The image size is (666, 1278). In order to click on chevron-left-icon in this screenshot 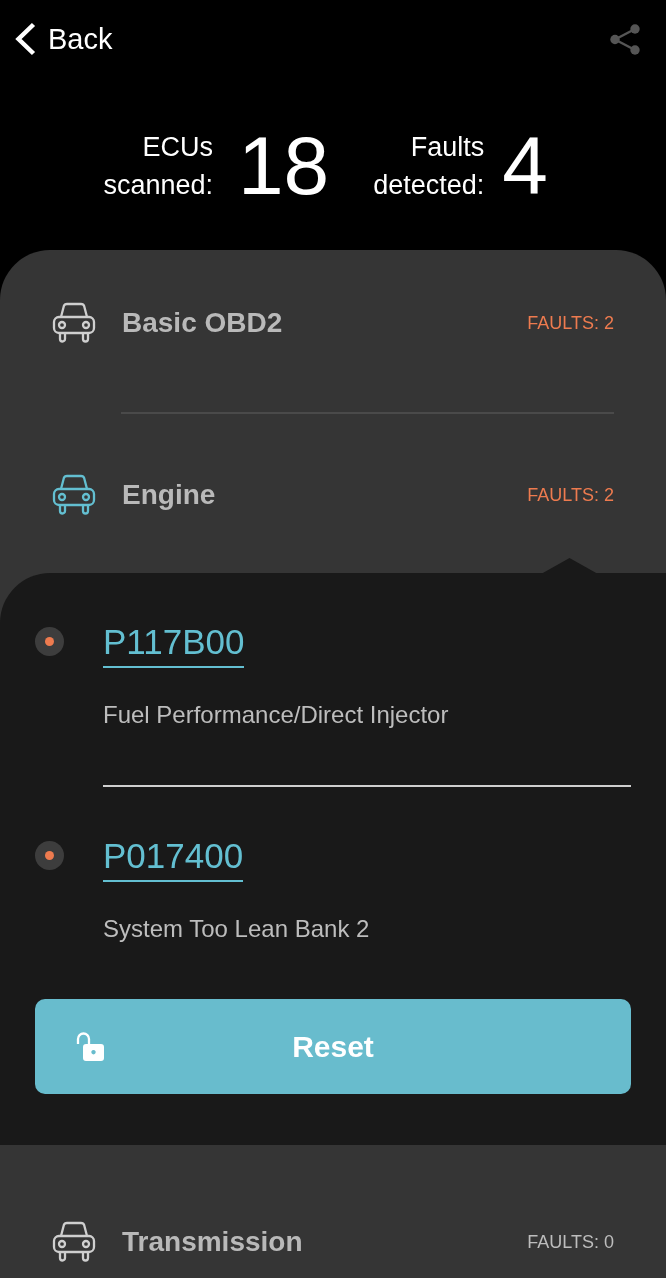, I will do `click(25, 39)`.